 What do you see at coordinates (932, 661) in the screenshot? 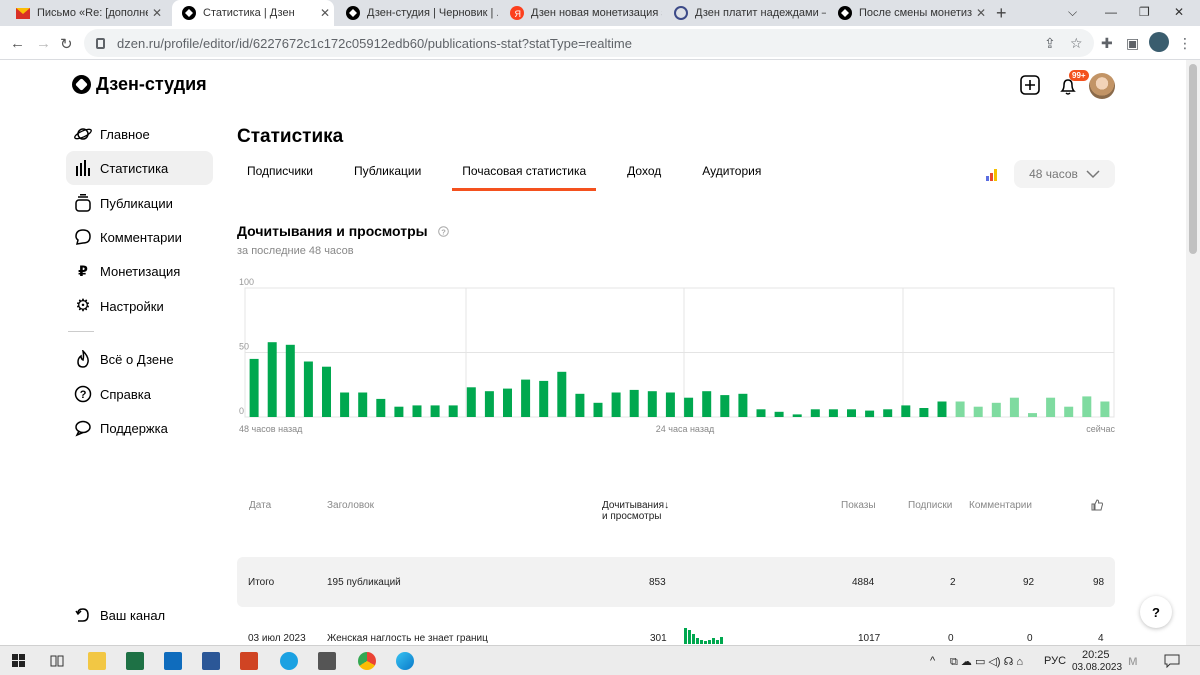
I see `tray-chevron-icon: ^` at bounding box center [932, 661].